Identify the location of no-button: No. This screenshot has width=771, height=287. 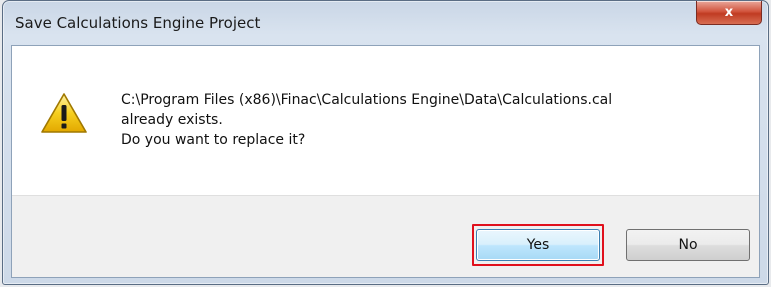
(688, 245).